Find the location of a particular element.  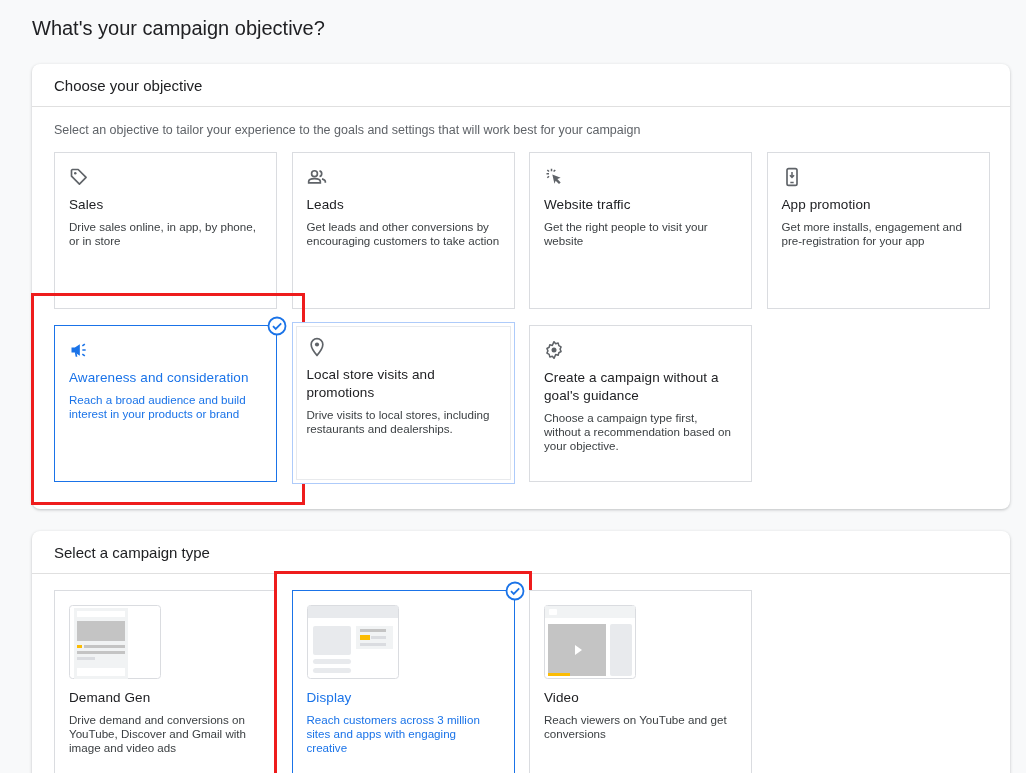

objective-description: Get leads and other conversions by encouraging customers to take action is located at coordinates (403, 234).